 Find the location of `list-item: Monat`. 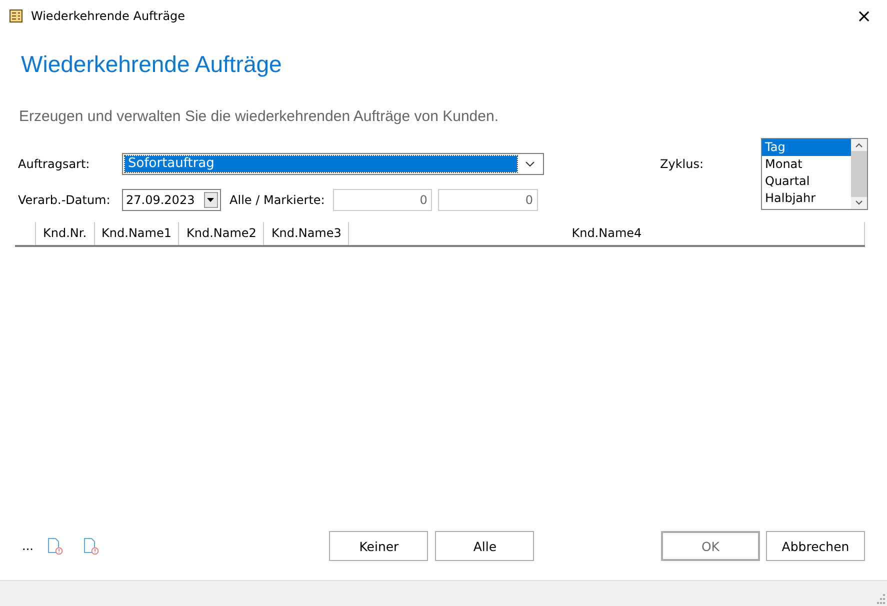

list-item: Monat is located at coordinates (806, 164).